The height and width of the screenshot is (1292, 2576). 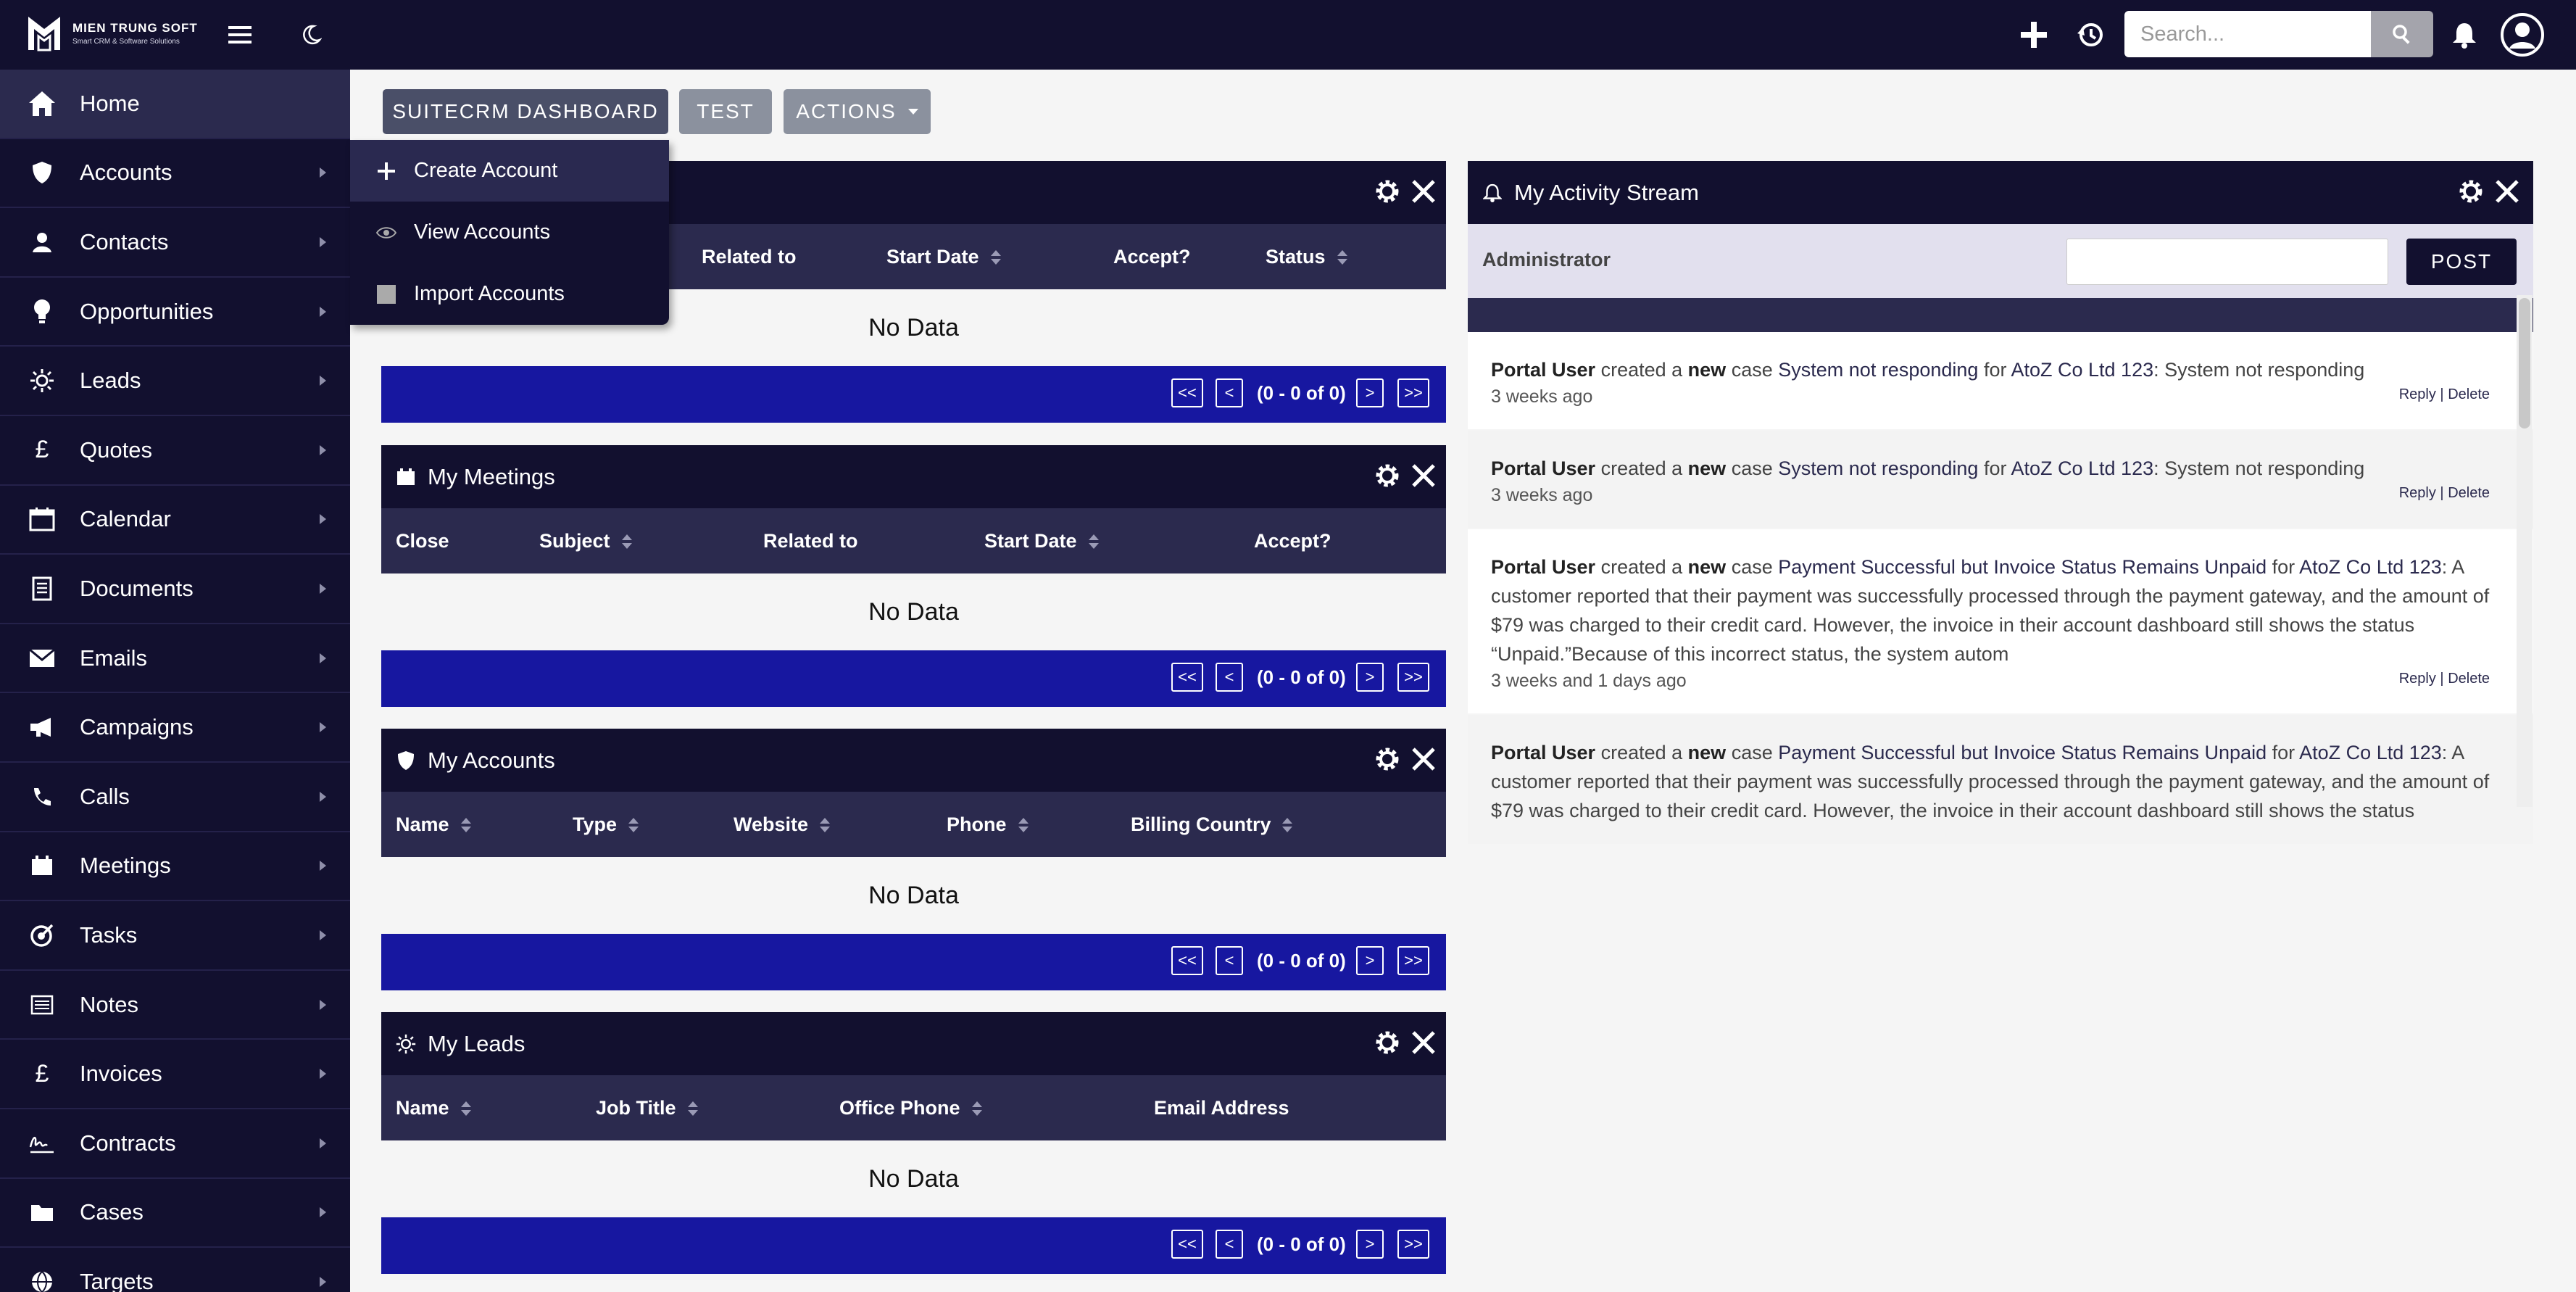 What do you see at coordinates (175, 1270) in the screenshot?
I see `sidebar-item-targets: Targets` at bounding box center [175, 1270].